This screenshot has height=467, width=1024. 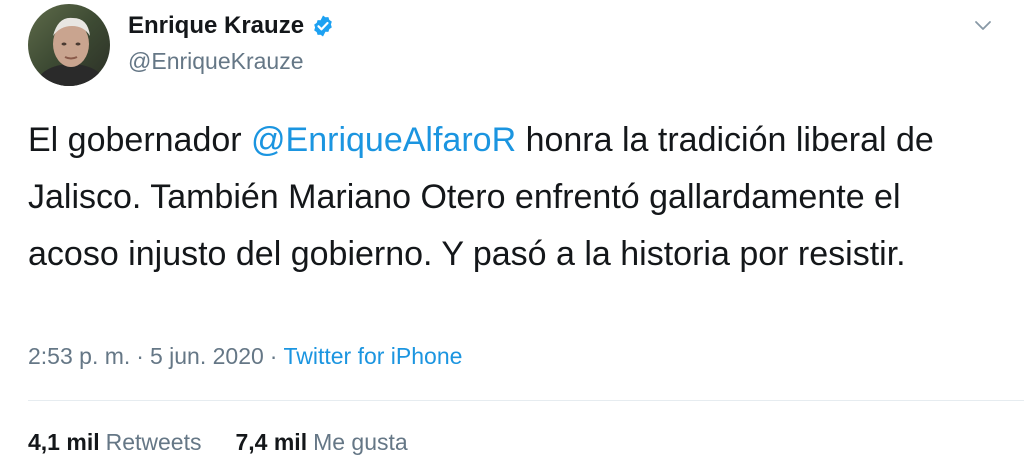 I want to click on profile-photo, so click(x=69, y=45).